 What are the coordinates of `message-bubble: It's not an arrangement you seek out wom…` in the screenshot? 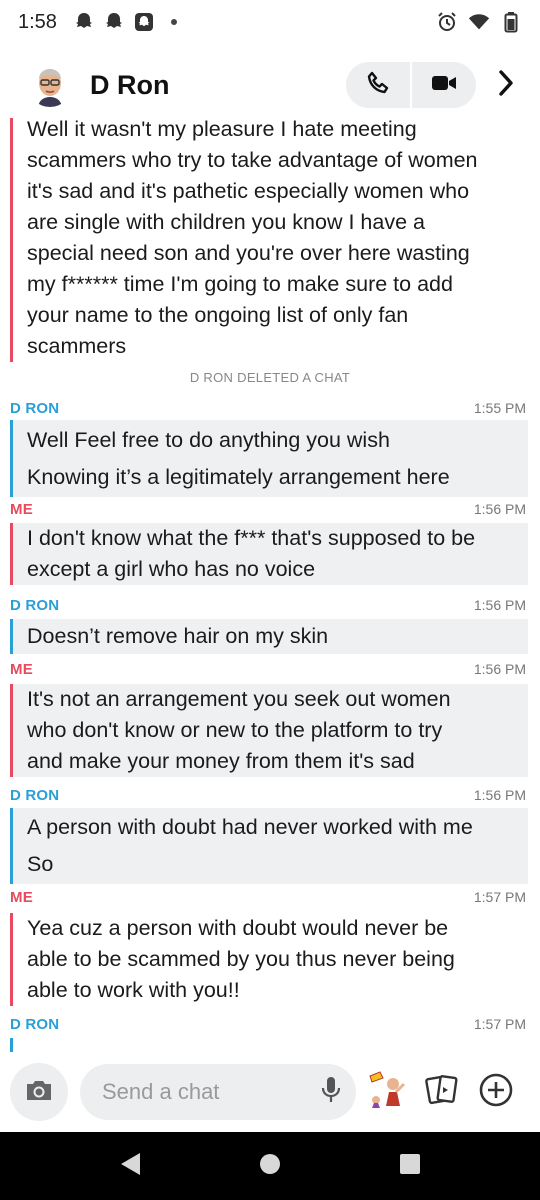 It's located at (269, 730).